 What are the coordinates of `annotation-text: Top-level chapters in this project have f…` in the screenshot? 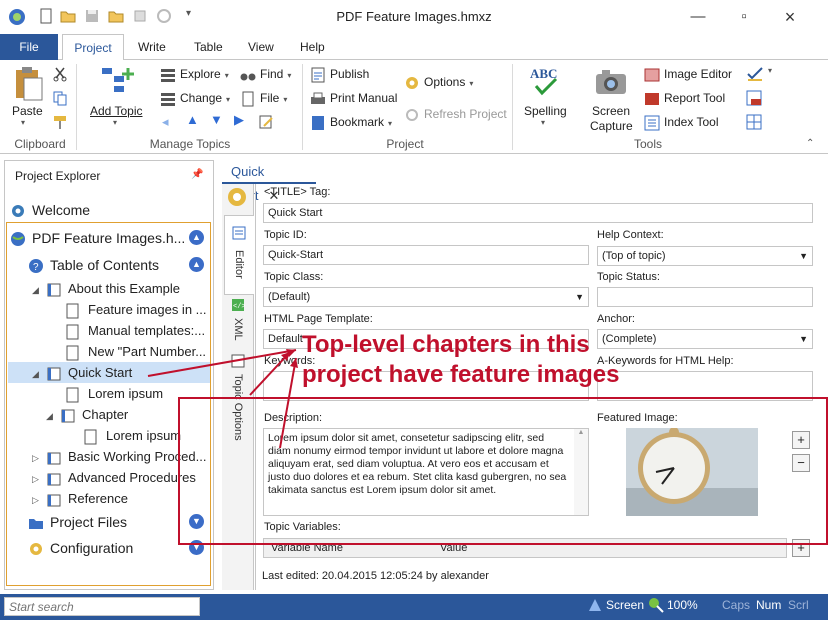 It's located at (460, 360).